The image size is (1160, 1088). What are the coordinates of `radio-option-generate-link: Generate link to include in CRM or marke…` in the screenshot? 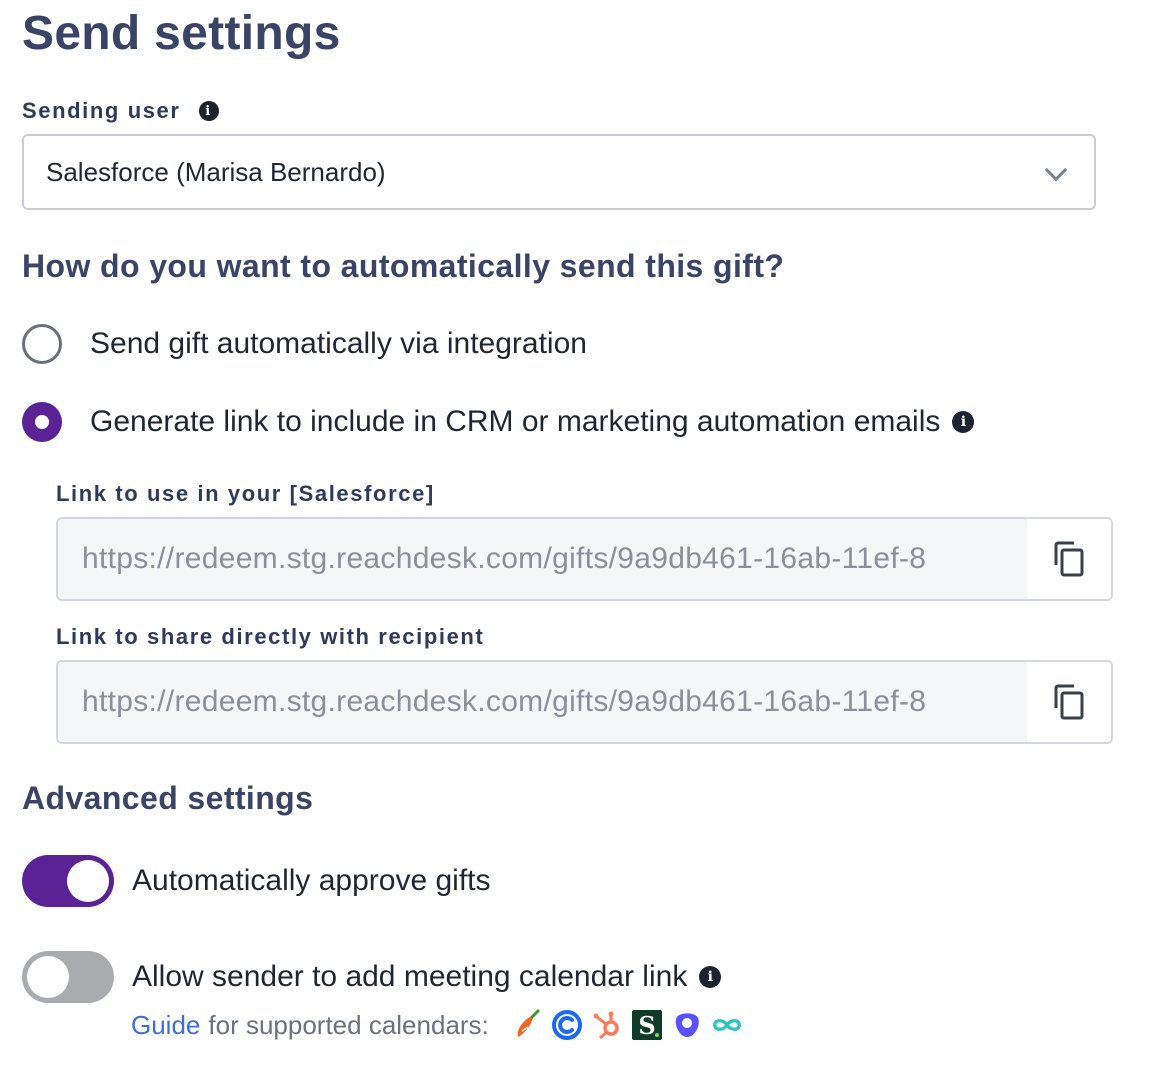 It's located at (498, 422).